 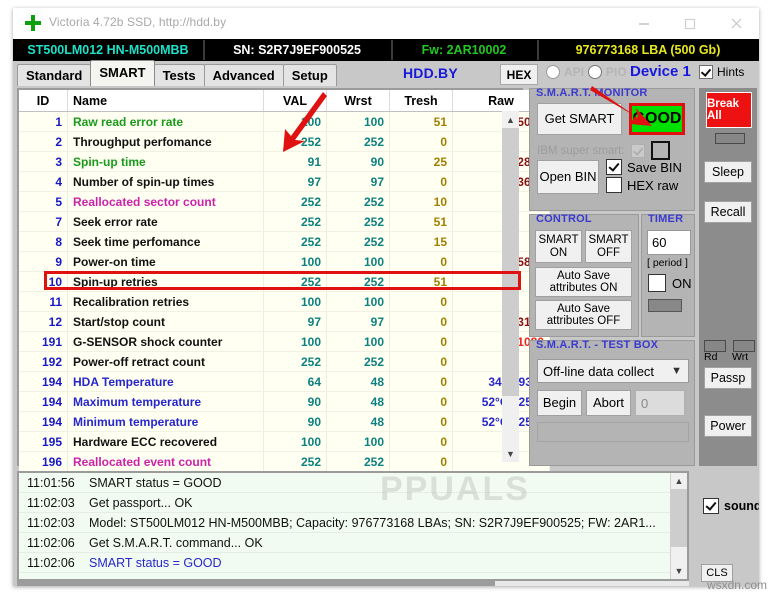 I want to click on column-header-id: ID, so click(x=43, y=101).